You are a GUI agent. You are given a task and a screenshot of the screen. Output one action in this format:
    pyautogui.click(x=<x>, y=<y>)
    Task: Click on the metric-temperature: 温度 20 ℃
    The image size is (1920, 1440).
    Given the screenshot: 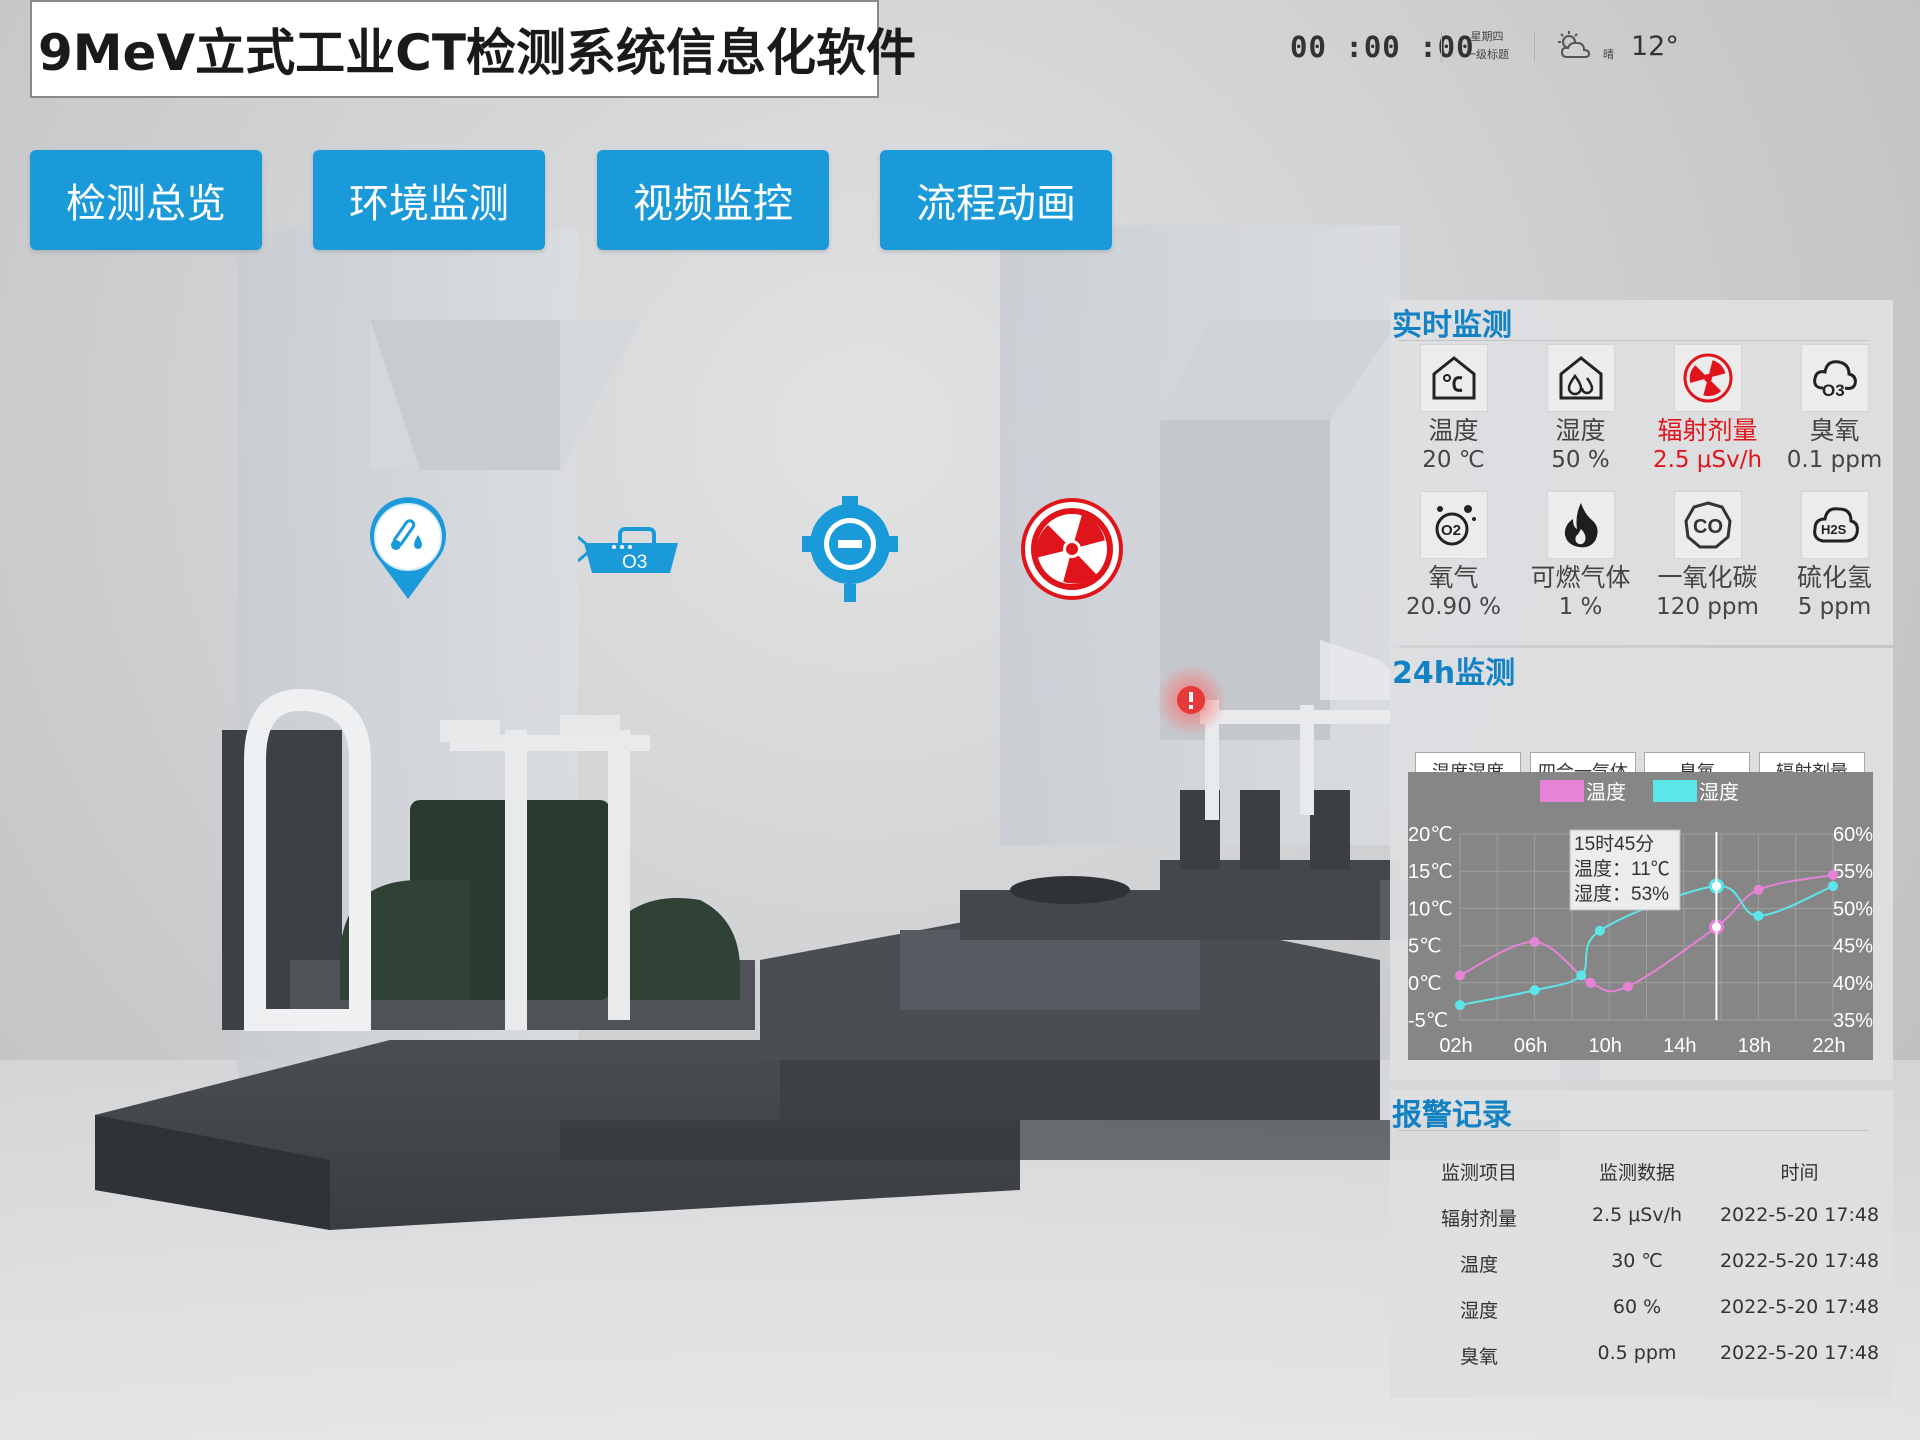 What is the action you would take?
    pyautogui.click(x=1453, y=409)
    